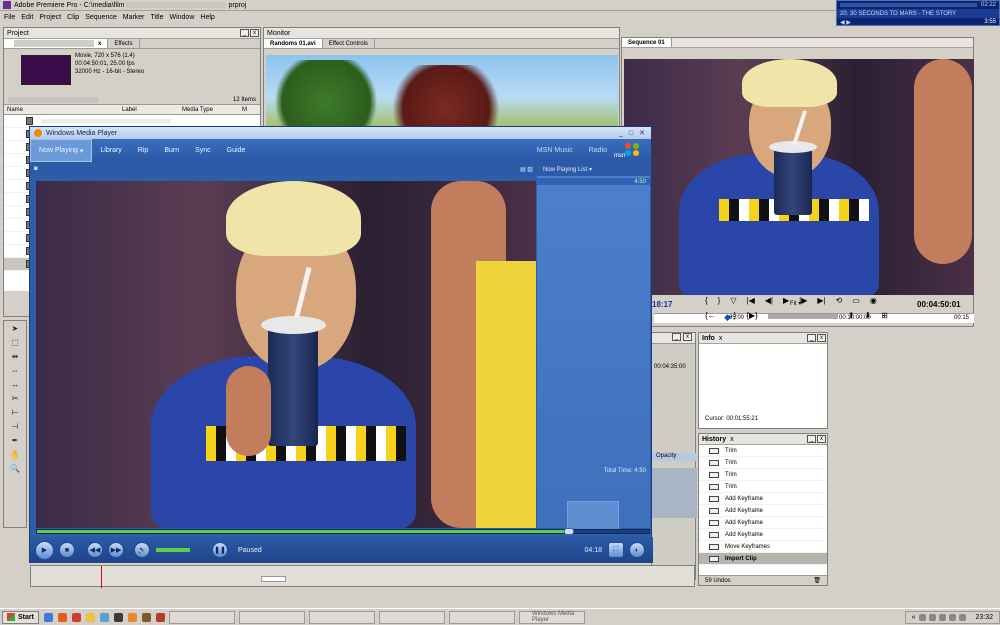  I want to click on rolling-edit-tool-icon: ⇔, so click(15, 371).